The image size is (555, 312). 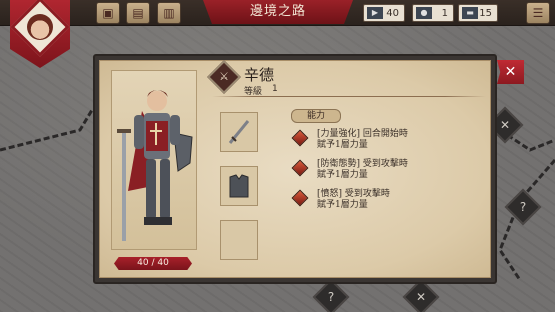 I want to click on scroll-icon: ▬, so click(x=470, y=13).